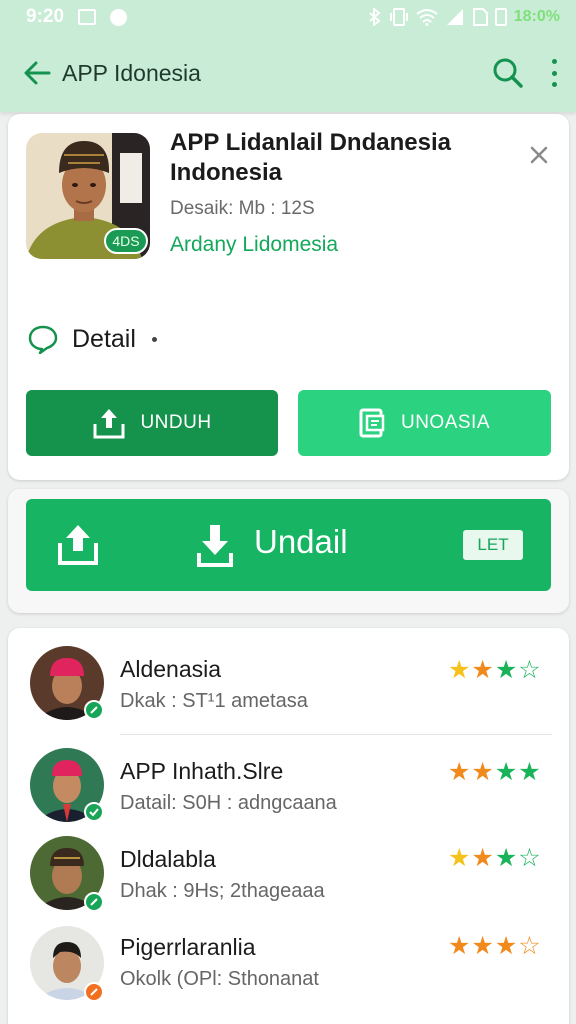 Image resolution: width=576 pixels, height=1024 pixels. I want to click on list-item-meta: Dhak : 9Hs; 2thageaaa, so click(222, 891).